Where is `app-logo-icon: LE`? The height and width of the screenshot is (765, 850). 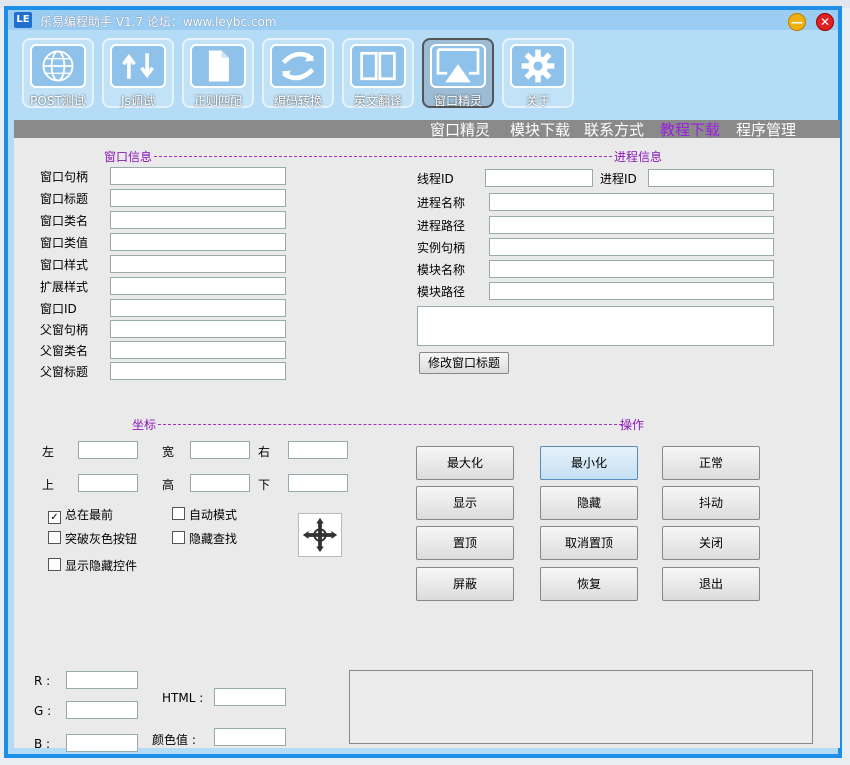
app-logo-icon: LE is located at coordinates (23, 20).